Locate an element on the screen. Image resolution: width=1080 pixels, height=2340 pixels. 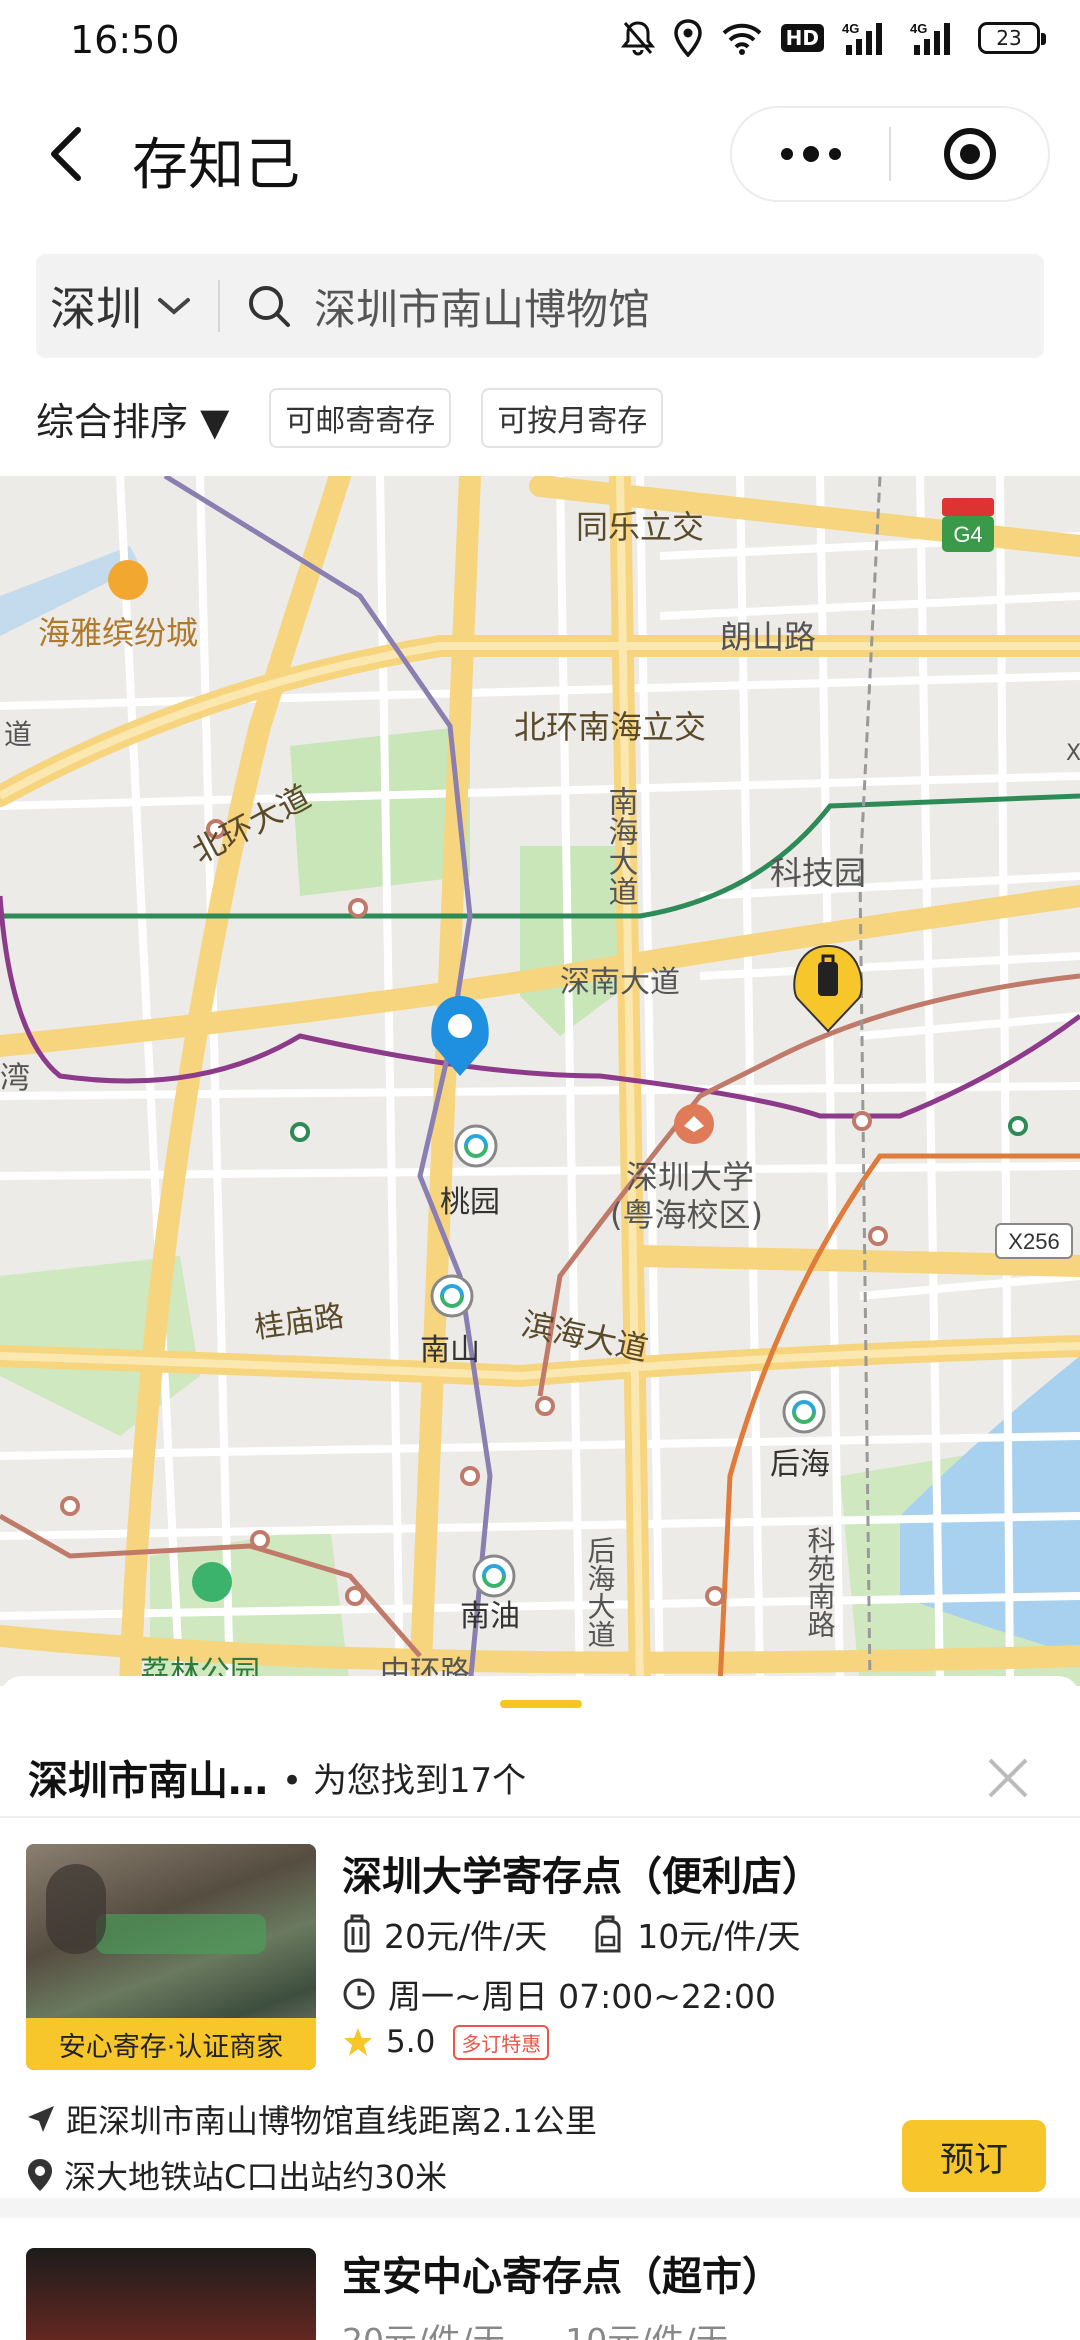
results-header: 深圳市南山… • 为您找到17个 is located at coordinates (540, 1777).